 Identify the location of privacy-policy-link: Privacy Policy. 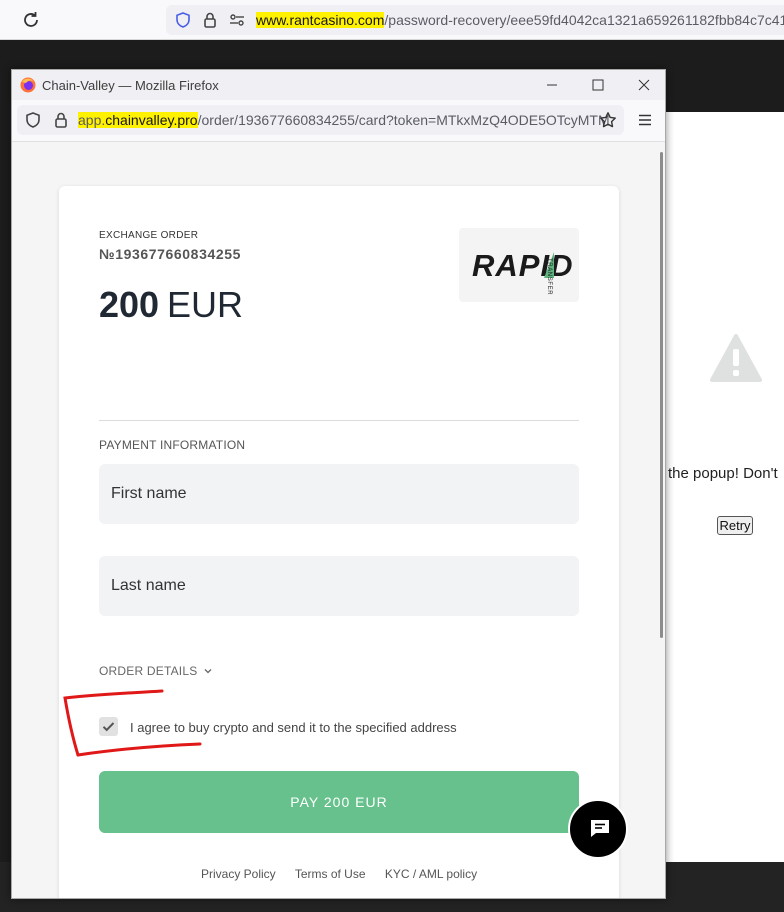
(238, 874).